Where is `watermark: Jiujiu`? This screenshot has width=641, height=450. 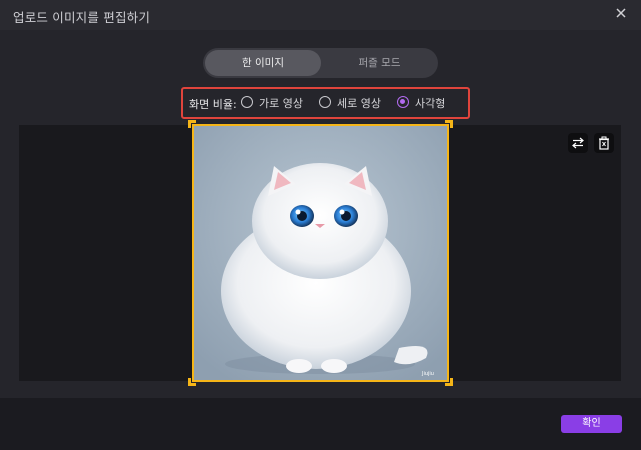 watermark: Jiujiu is located at coordinates (427, 374).